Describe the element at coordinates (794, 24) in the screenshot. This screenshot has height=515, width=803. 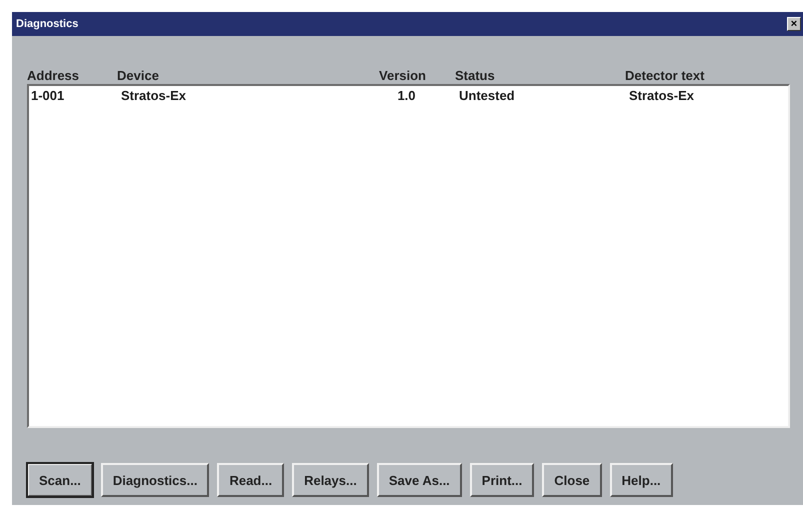
I see `close-button: ×` at that location.